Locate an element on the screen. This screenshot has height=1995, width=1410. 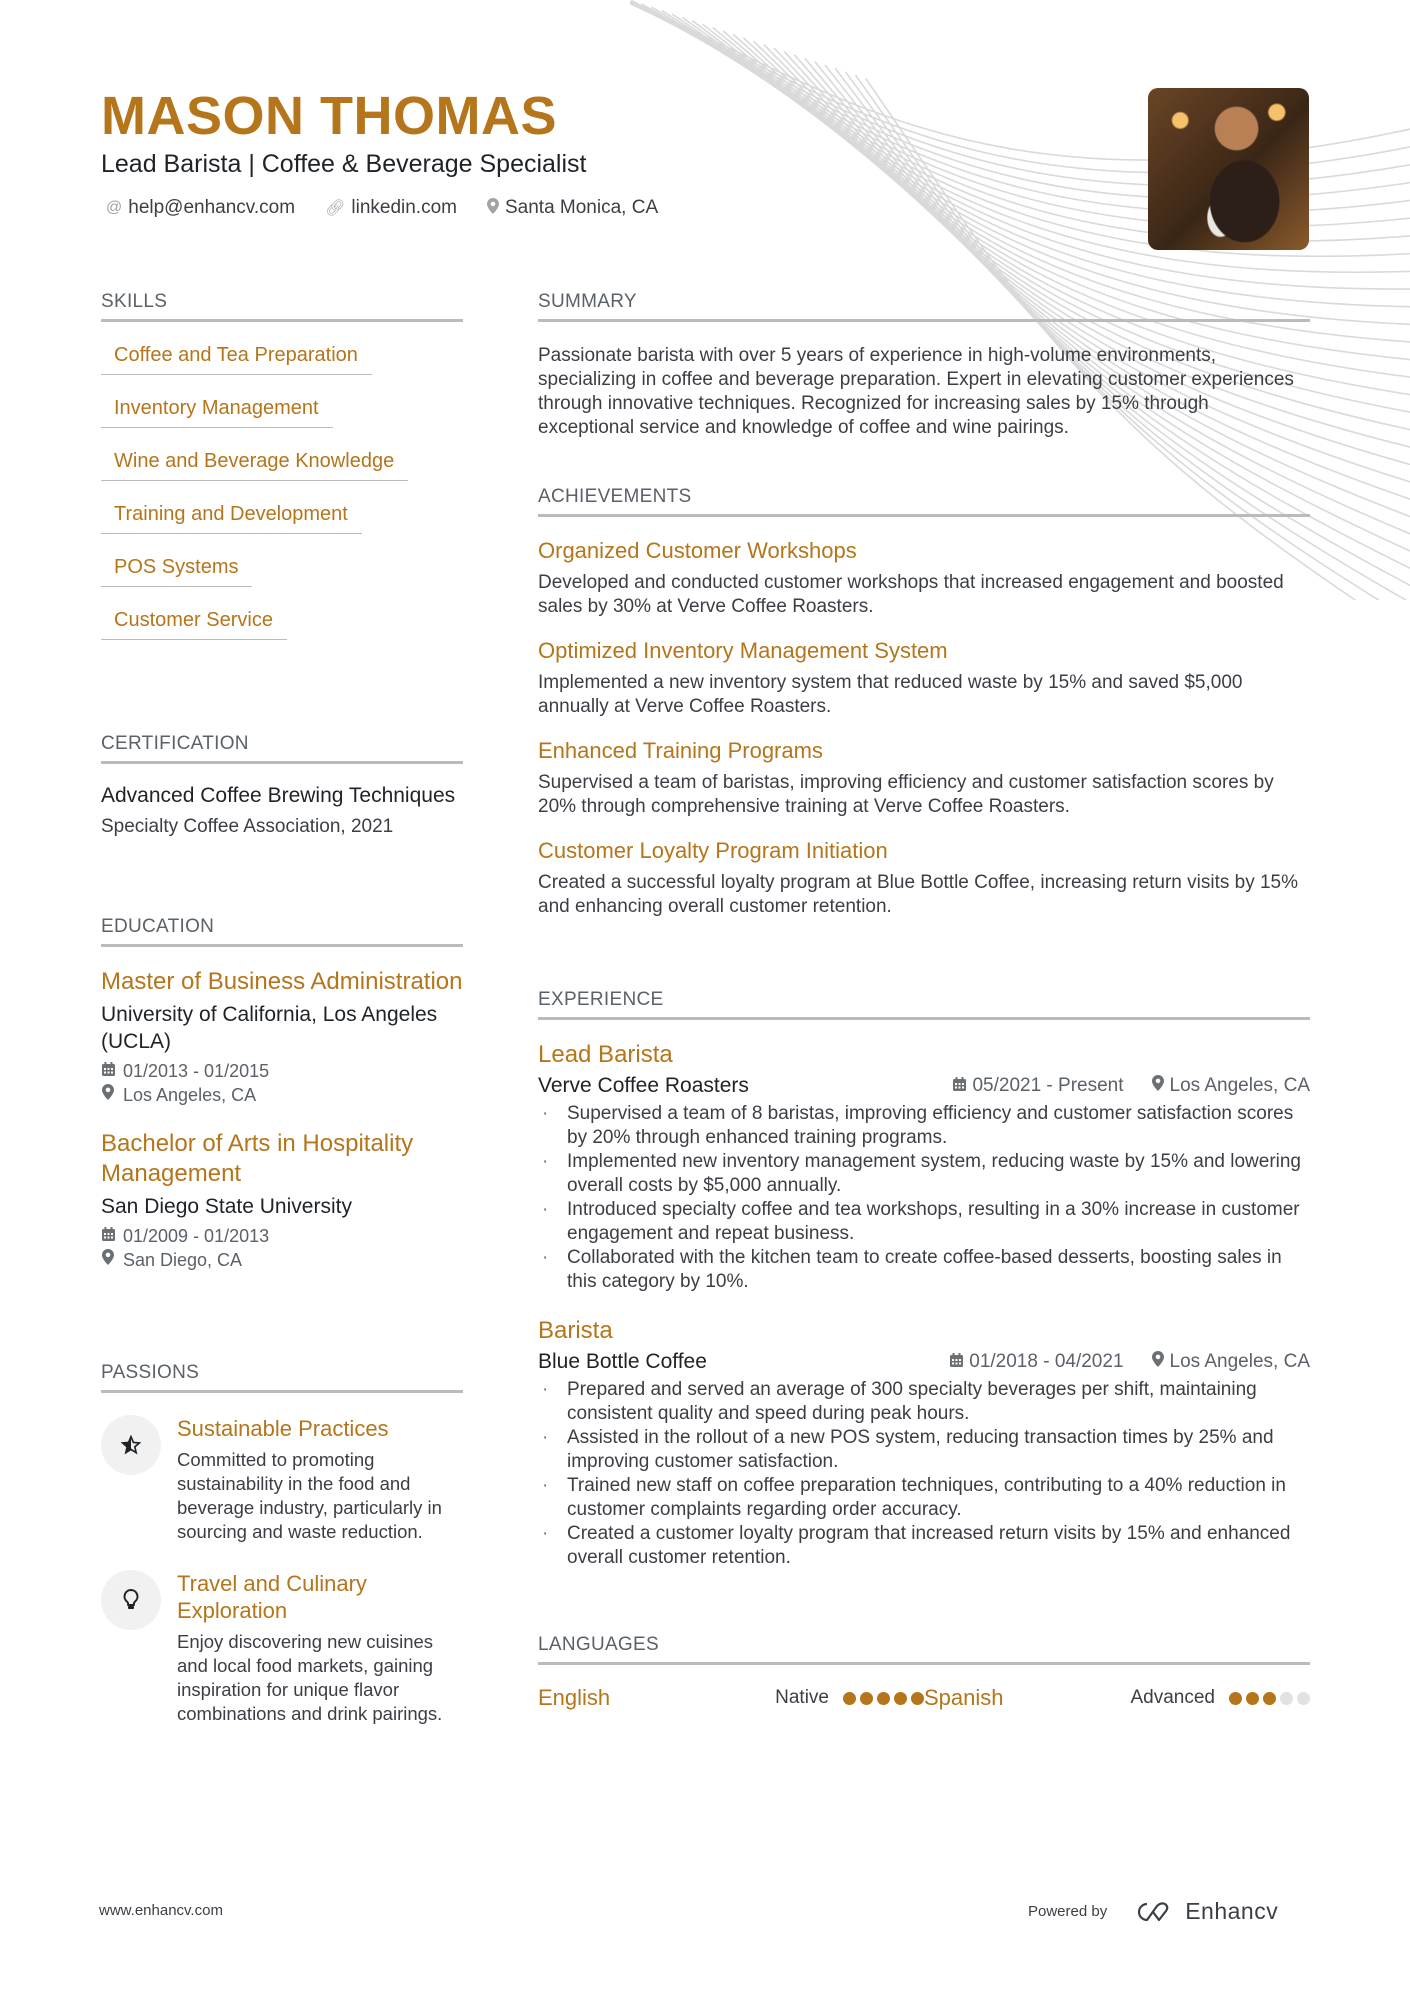
linkedin-text: linkedin.com is located at coordinates (404, 207).